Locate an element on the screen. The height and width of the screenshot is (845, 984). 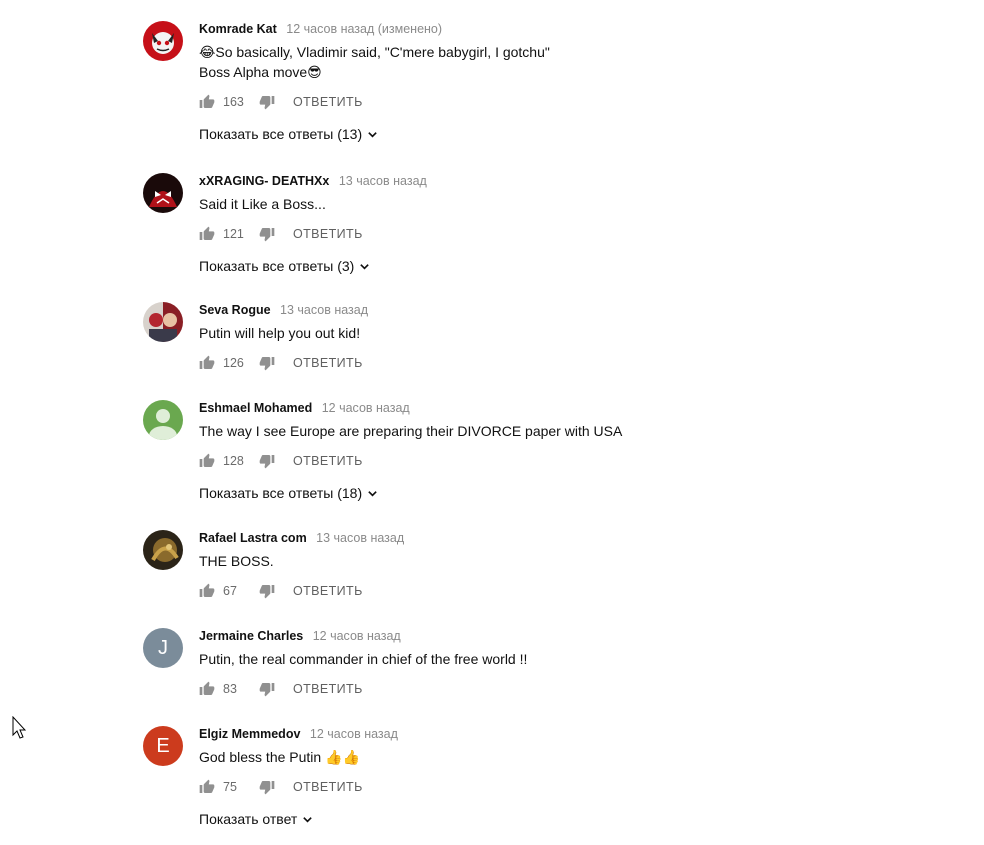
view-replies-label: Показать все ответы (18) is located at coordinates (281, 493).